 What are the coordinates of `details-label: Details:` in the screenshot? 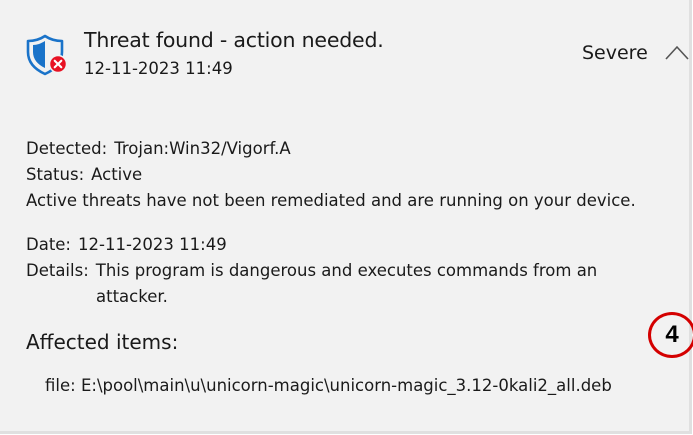 It's located at (57, 270).